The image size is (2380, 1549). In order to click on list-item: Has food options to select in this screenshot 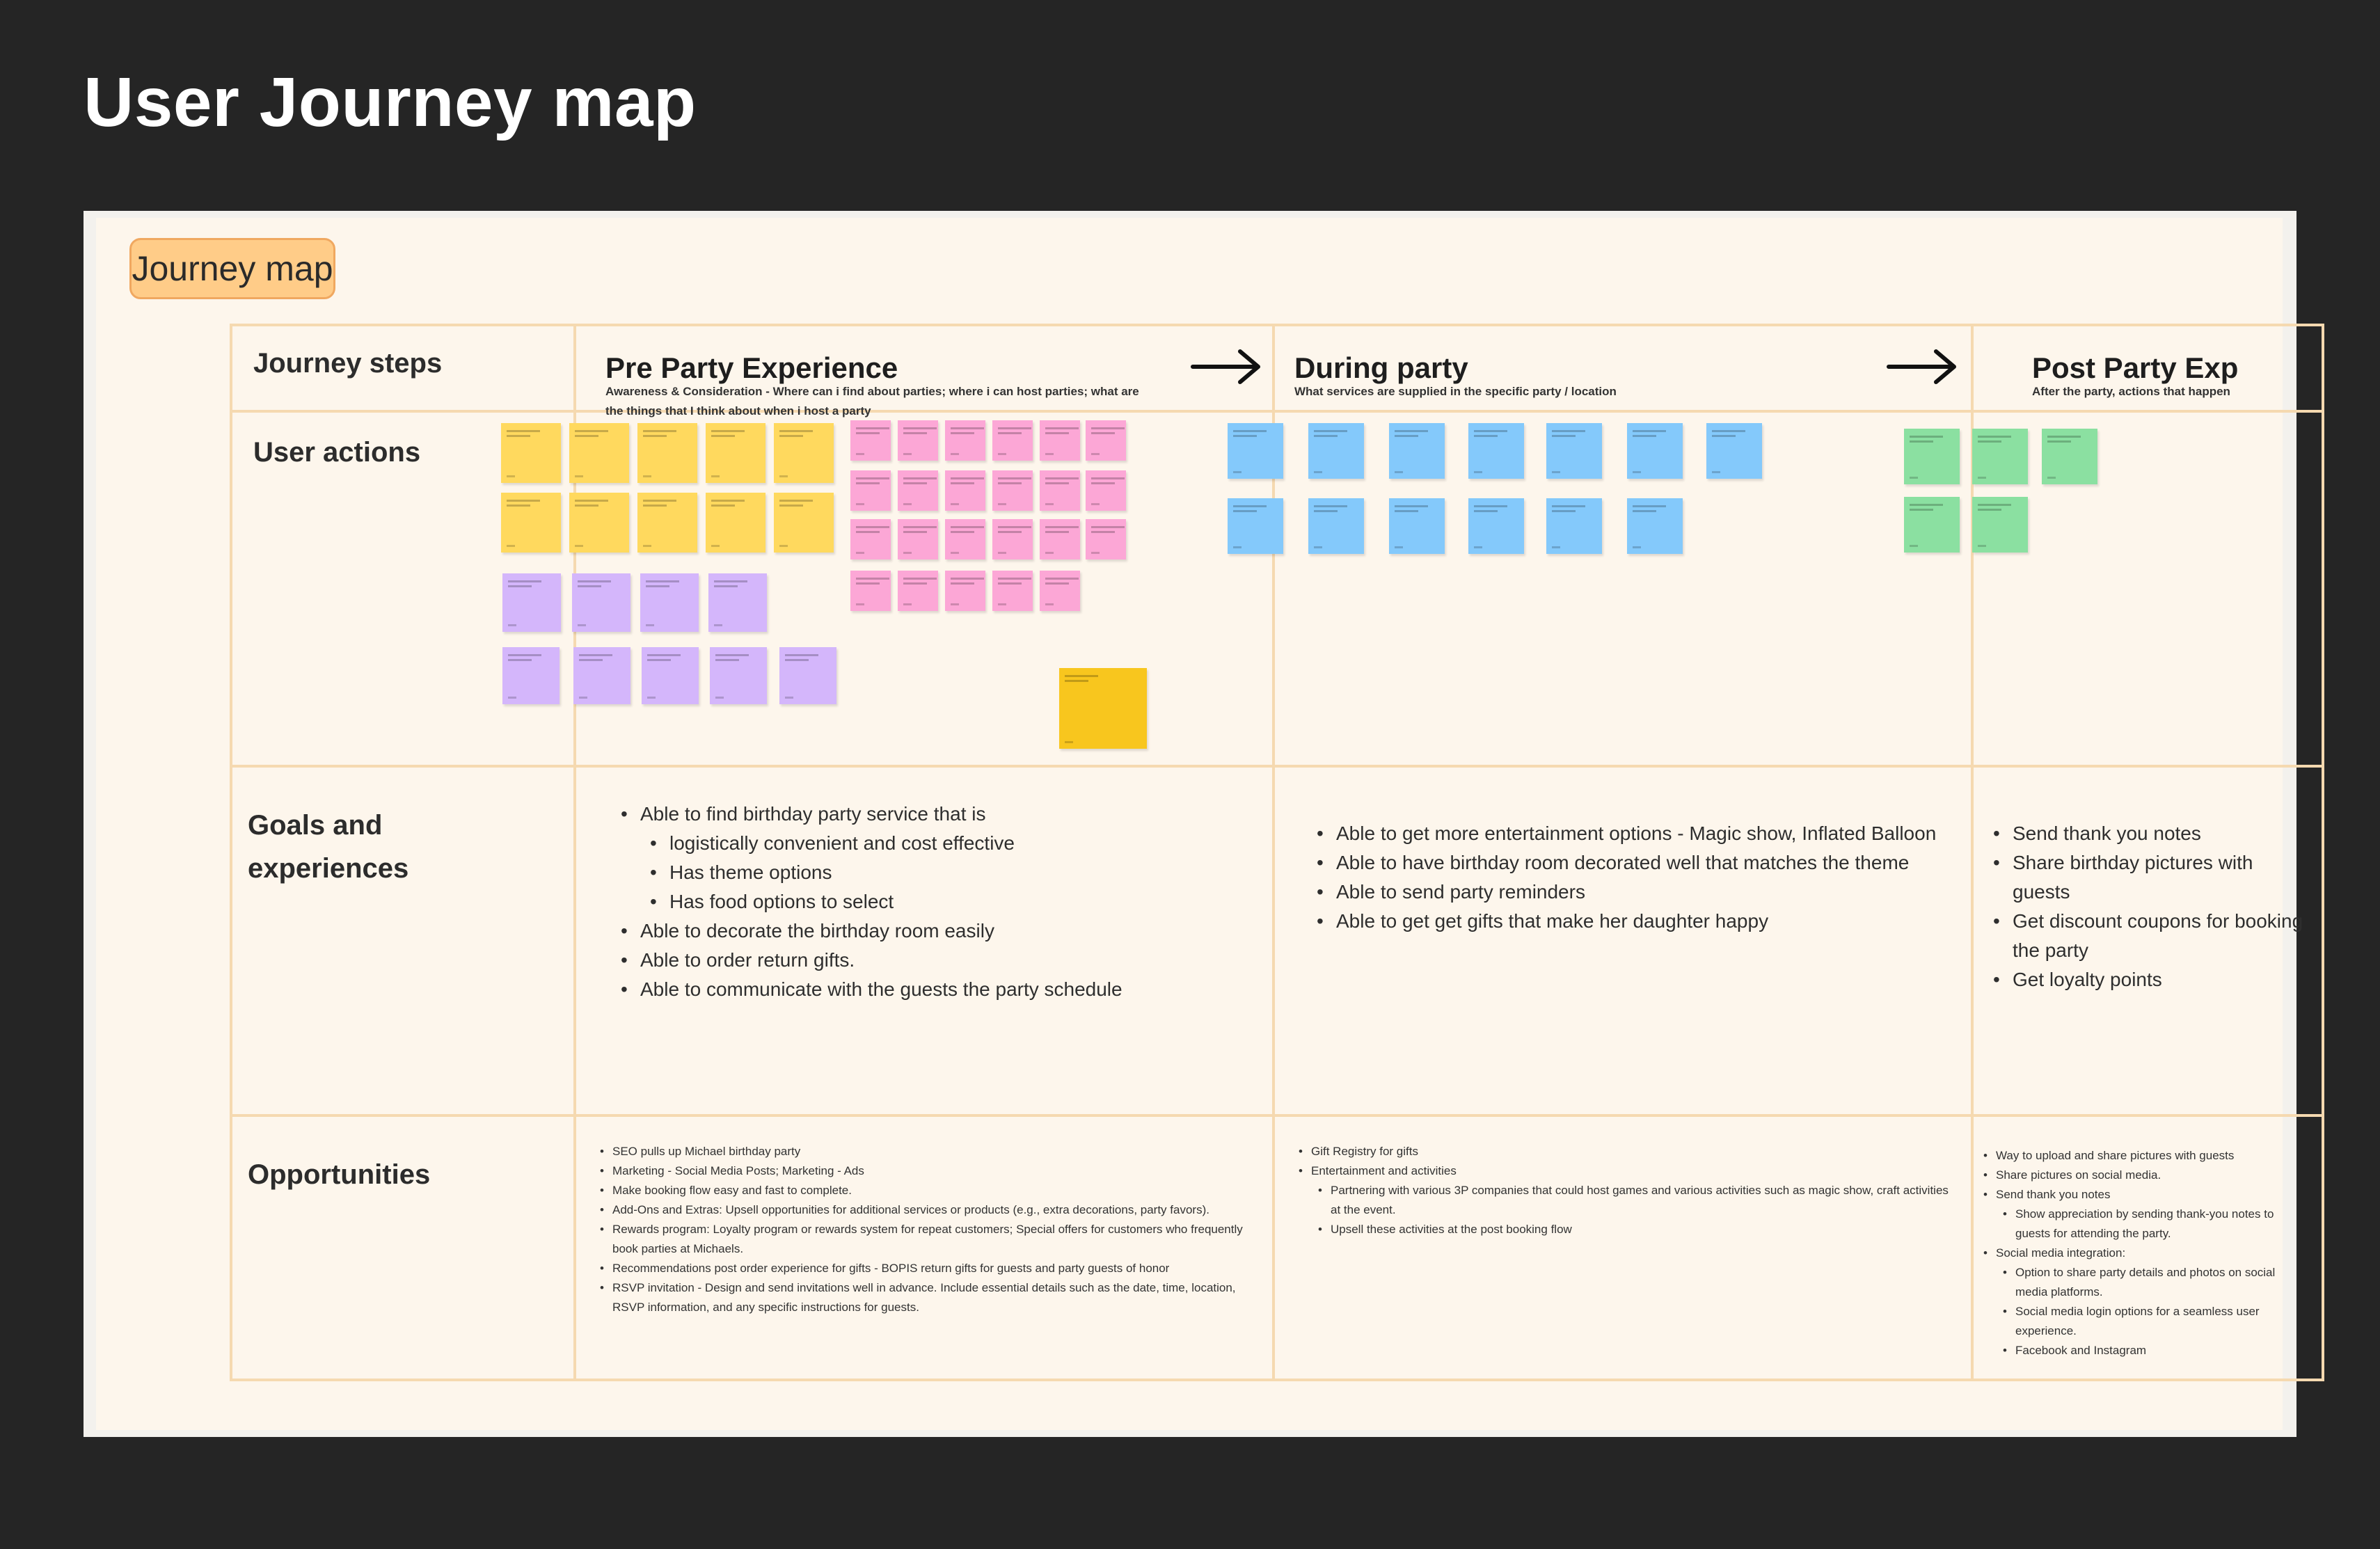, I will do `click(948, 901)`.